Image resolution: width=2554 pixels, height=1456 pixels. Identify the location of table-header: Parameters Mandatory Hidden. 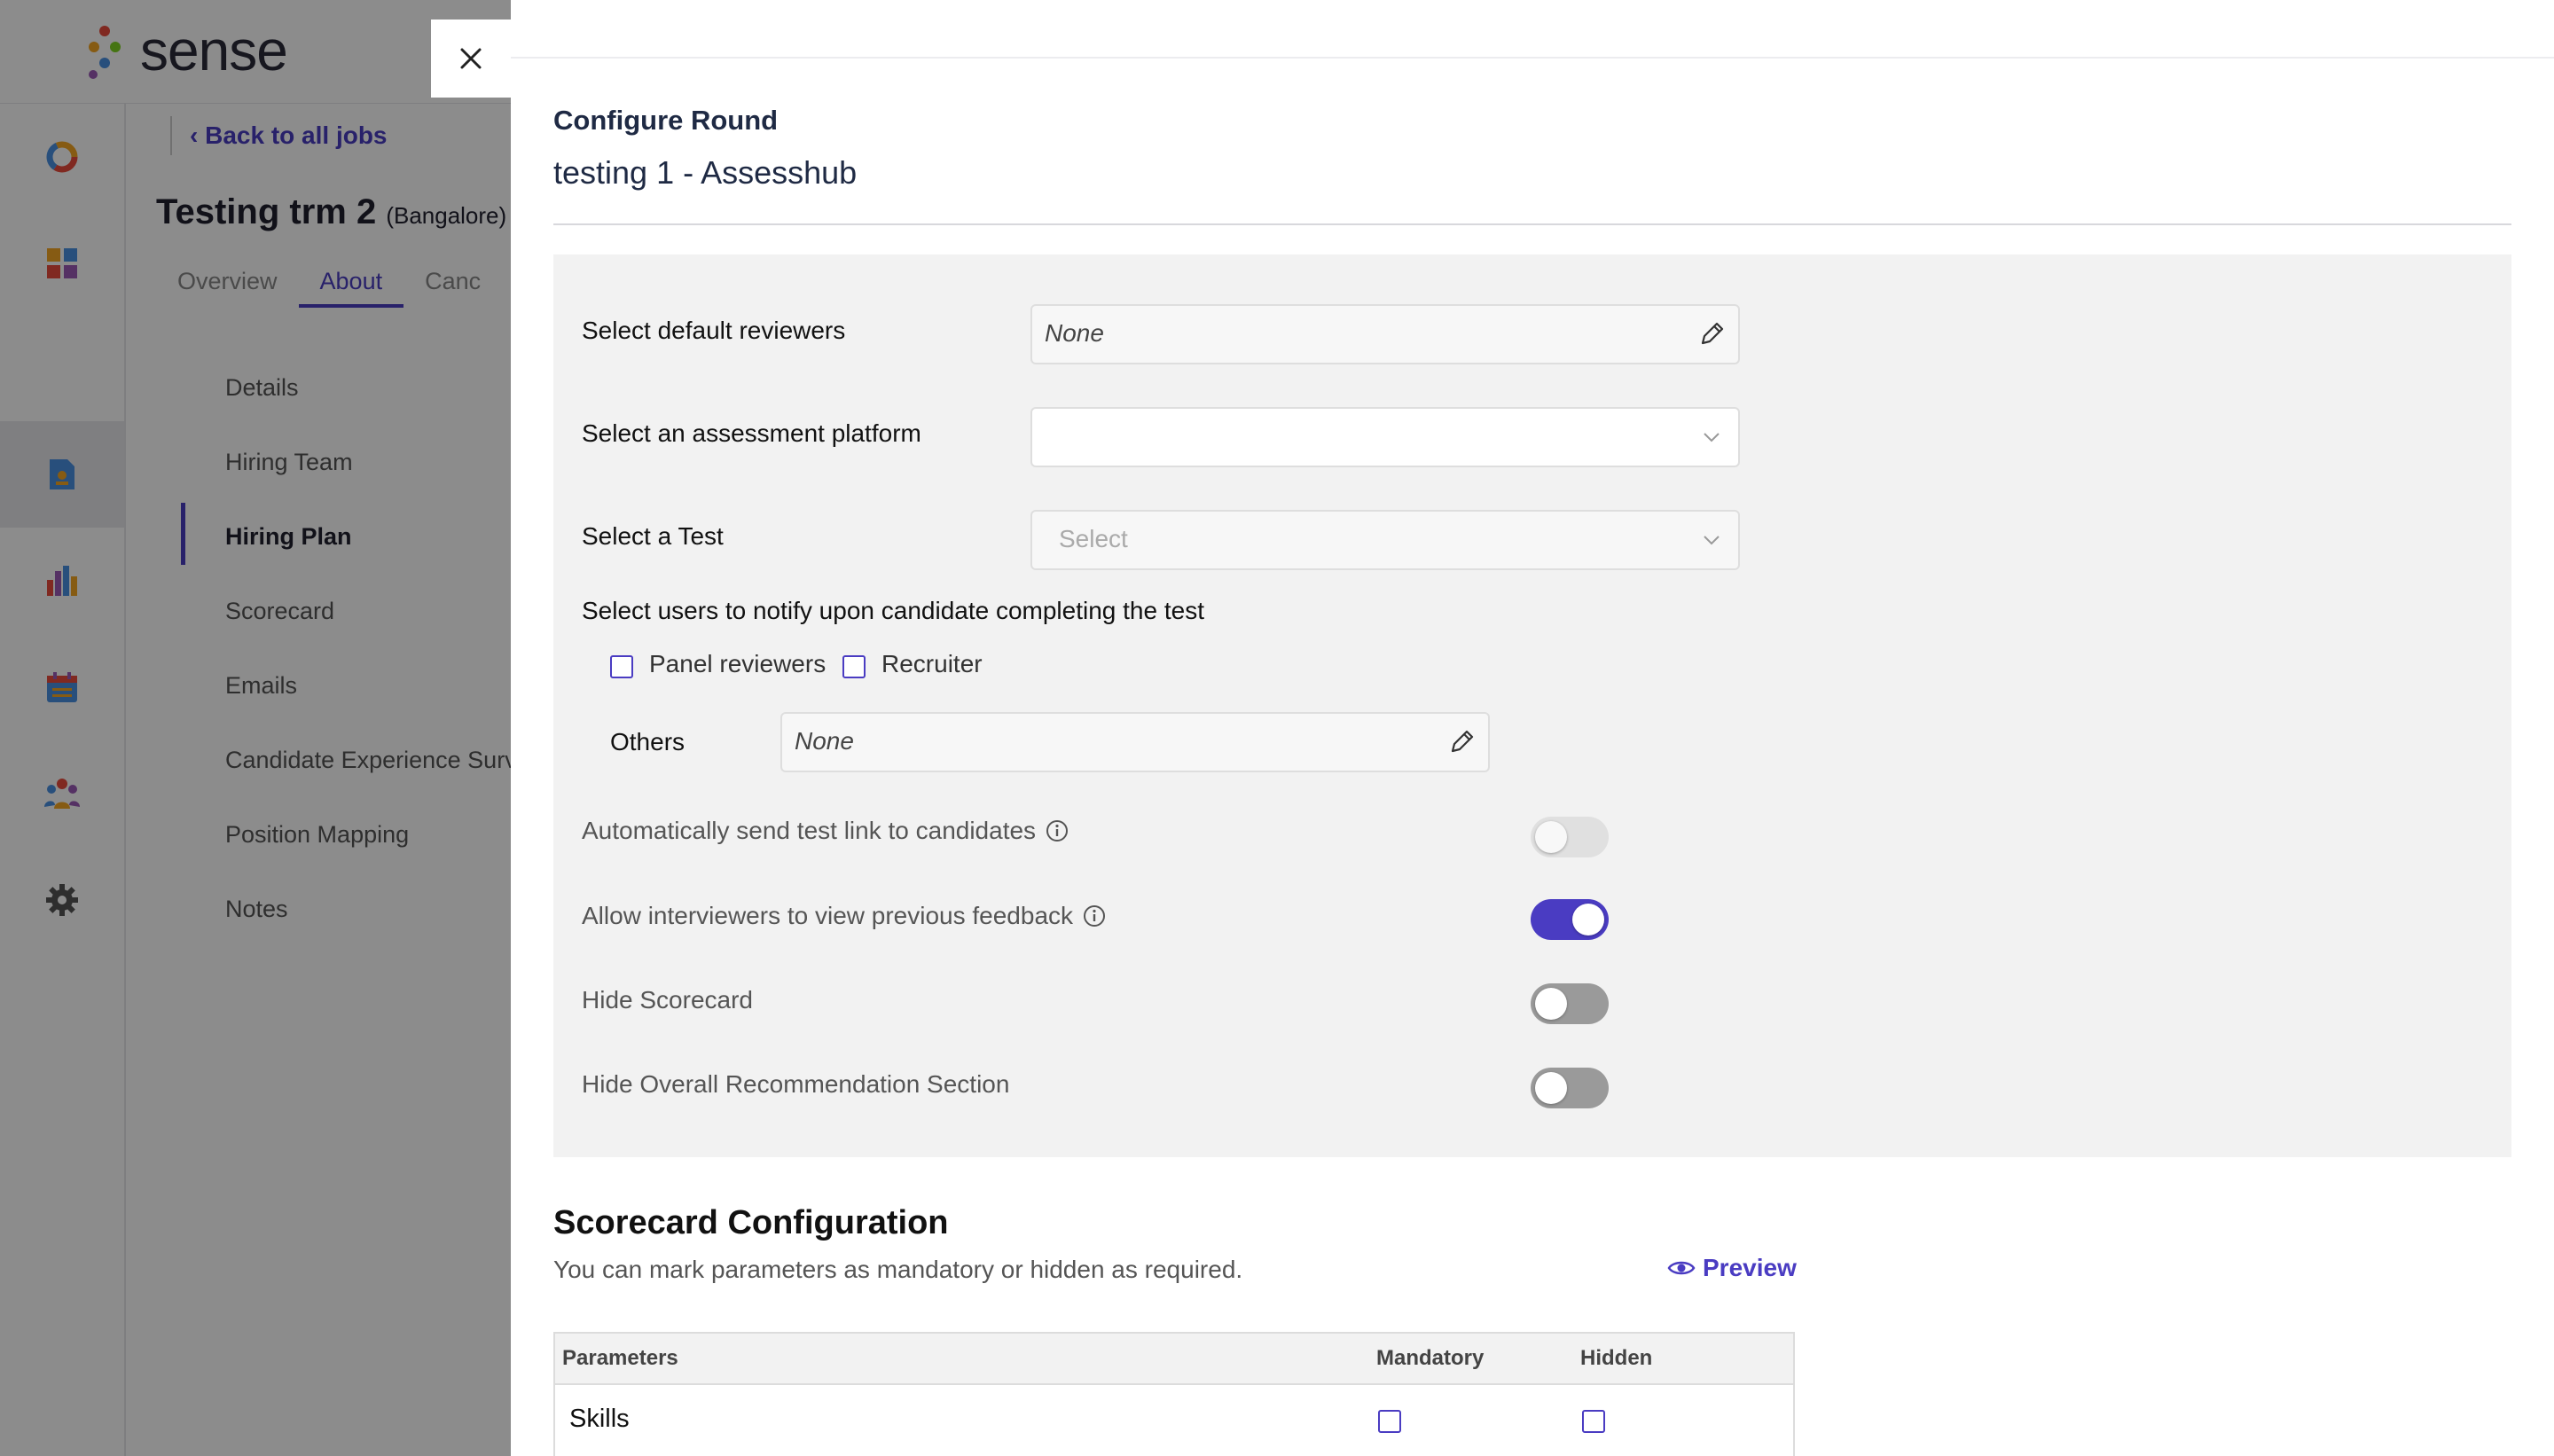
(1174, 1359).